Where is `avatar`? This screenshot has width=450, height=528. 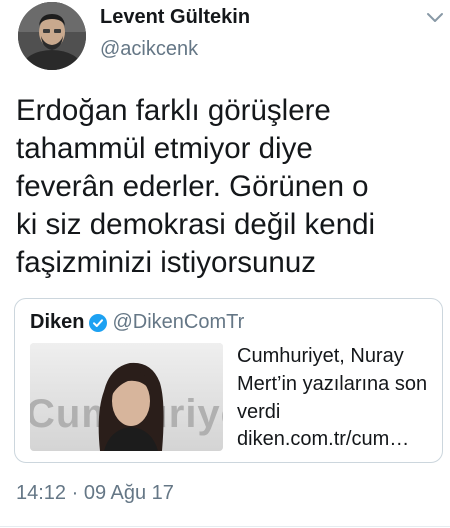 avatar is located at coordinates (52, 36).